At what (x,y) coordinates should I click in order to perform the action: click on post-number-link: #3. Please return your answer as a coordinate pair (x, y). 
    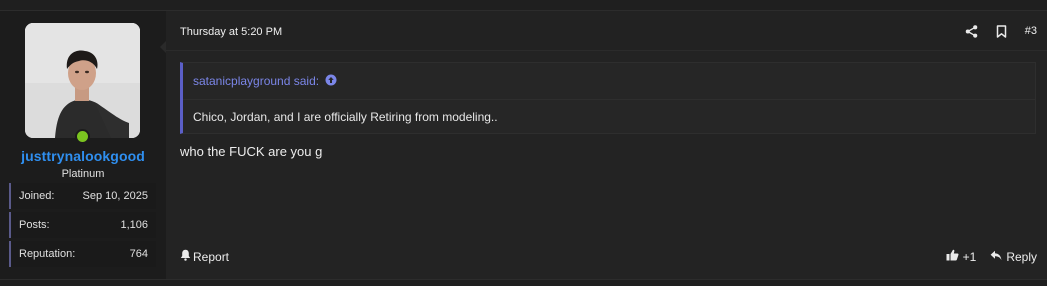
    Looking at the image, I should click on (1031, 31).